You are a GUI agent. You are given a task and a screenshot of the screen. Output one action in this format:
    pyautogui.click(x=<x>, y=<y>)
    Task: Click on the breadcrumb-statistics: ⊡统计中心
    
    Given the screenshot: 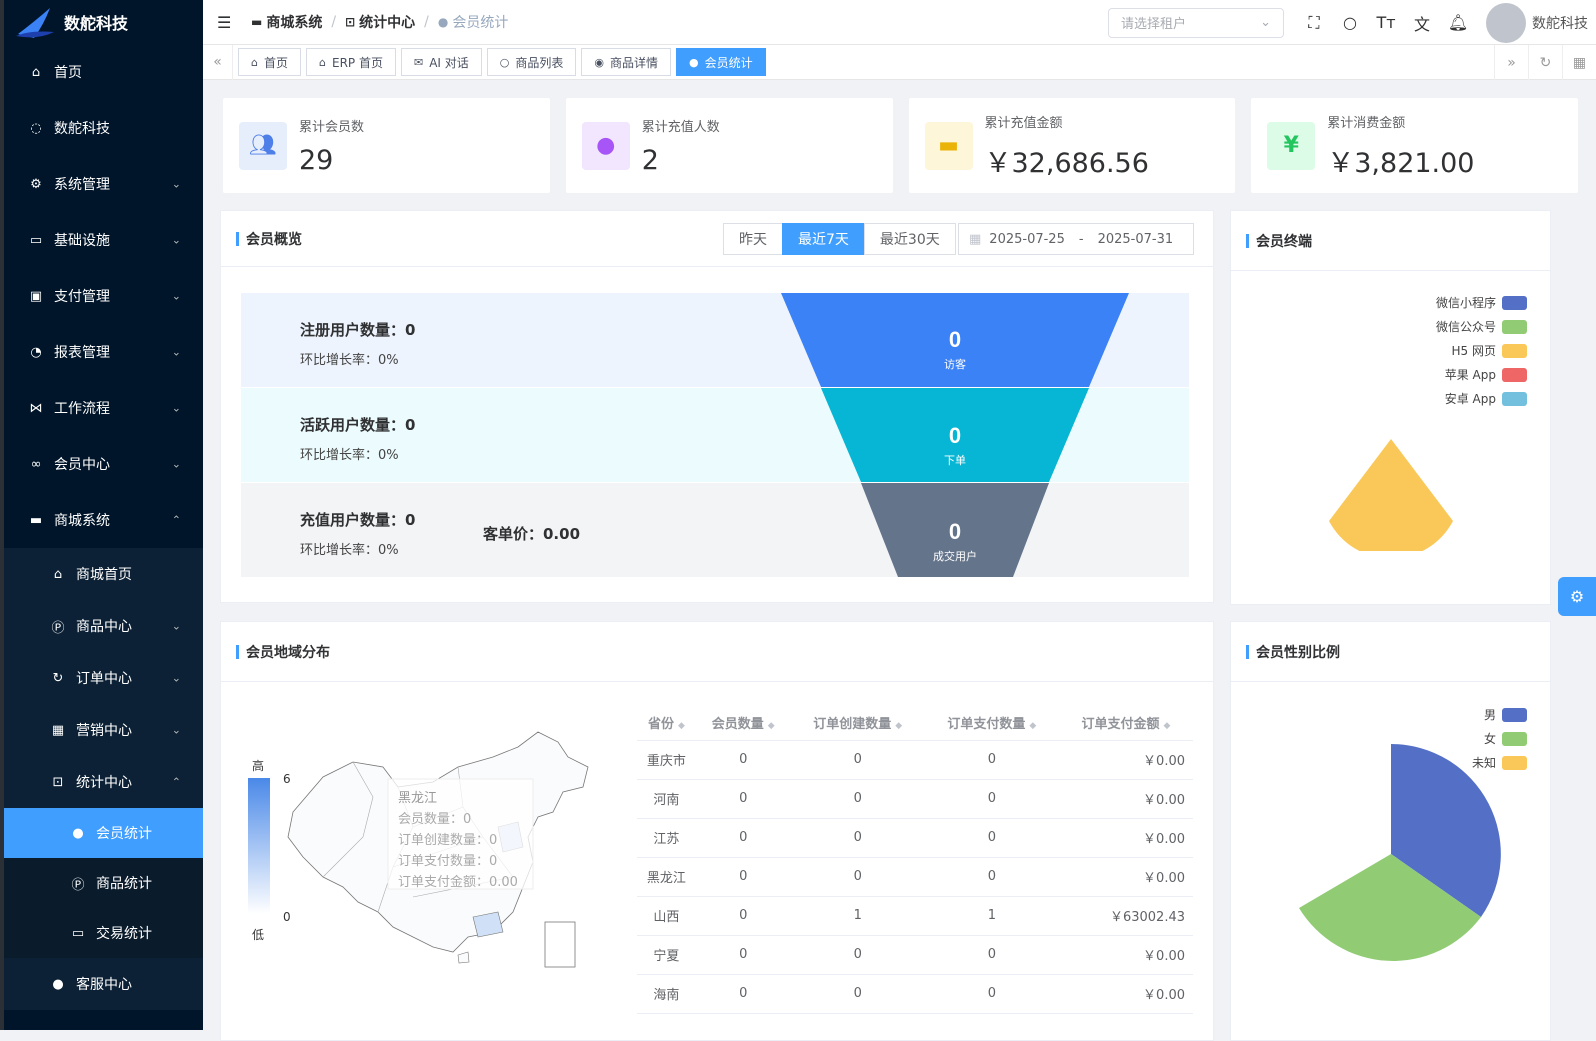 What is the action you would take?
    pyautogui.click(x=380, y=22)
    